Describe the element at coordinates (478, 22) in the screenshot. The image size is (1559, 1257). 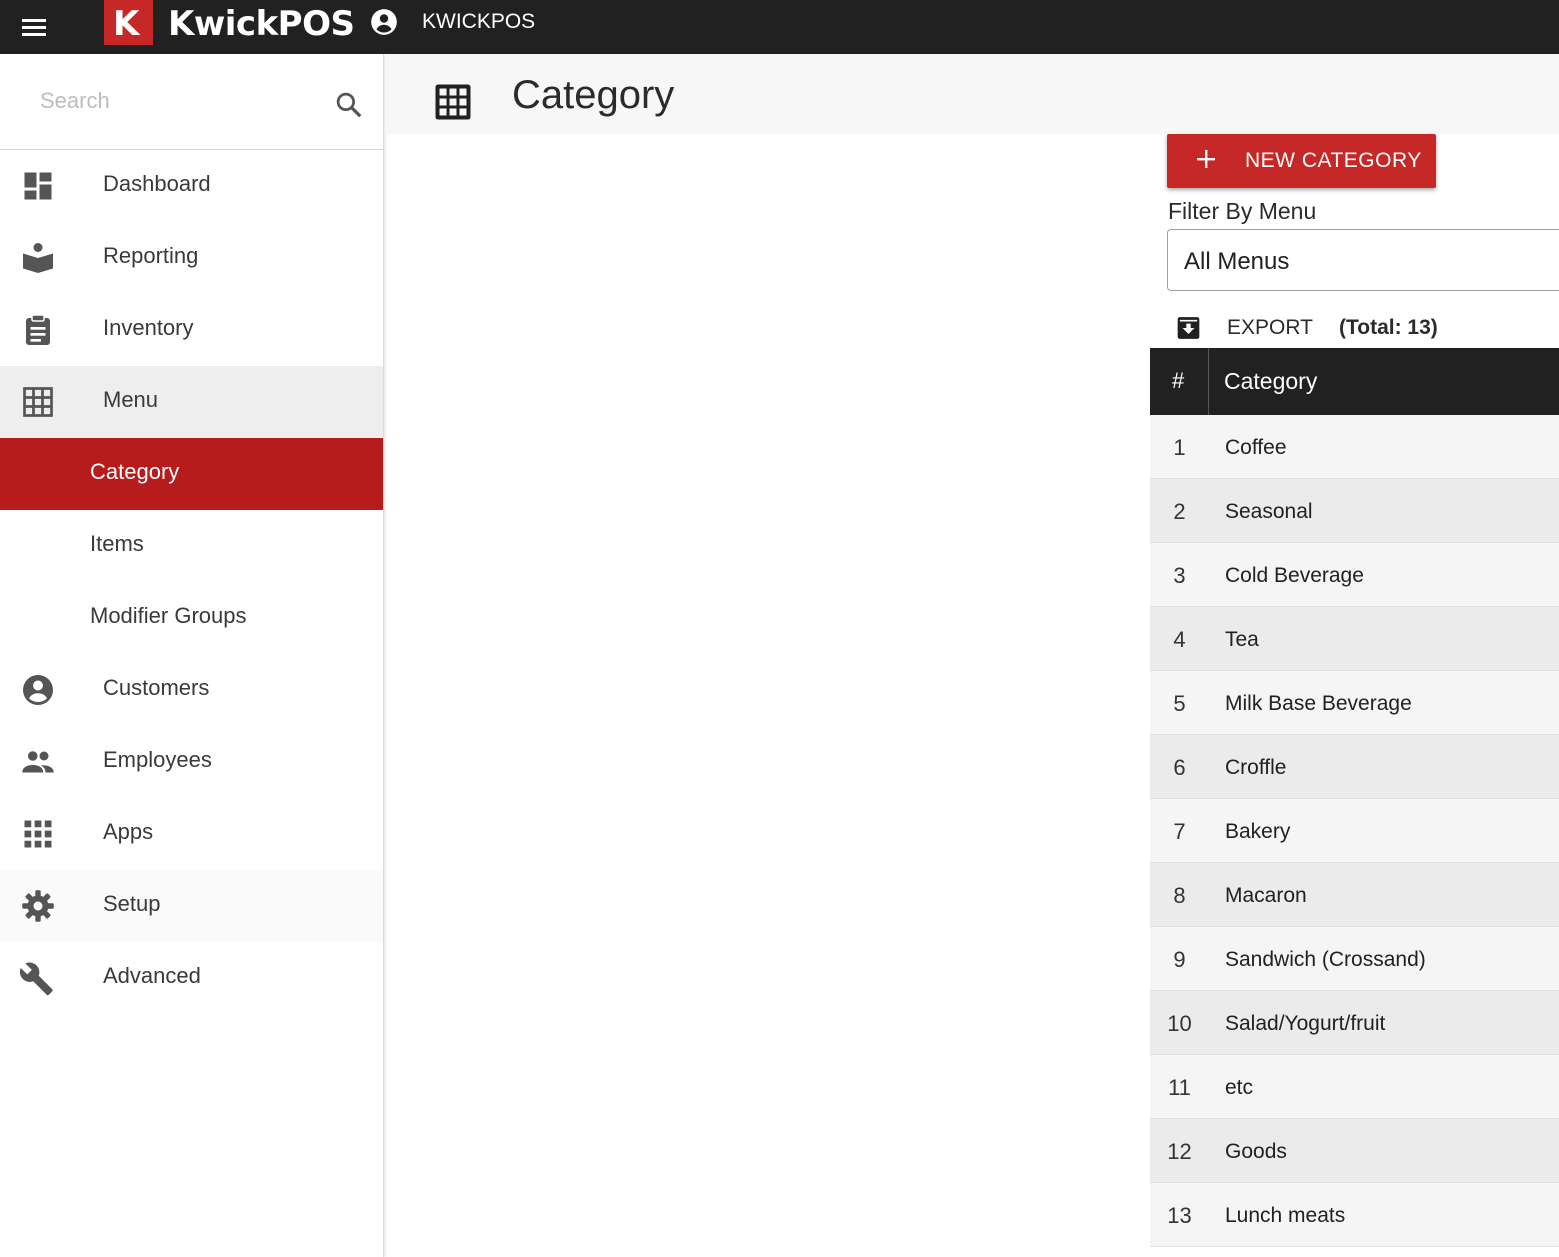
I see `account-name: KWICKPOS` at that location.